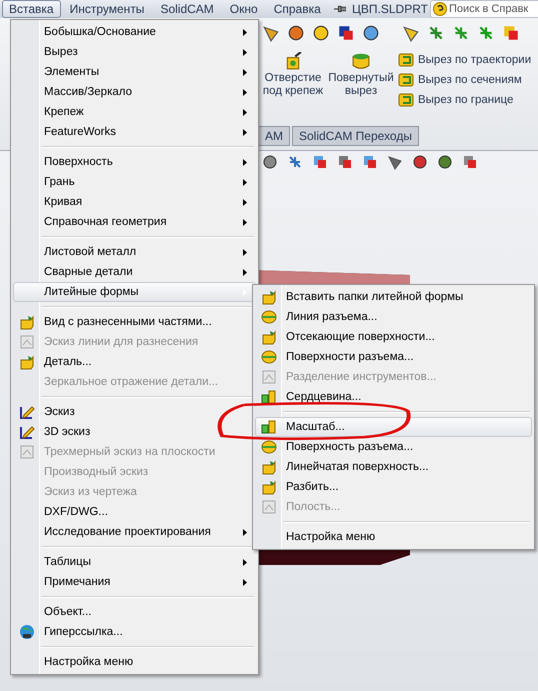  What do you see at coordinates (484, 9) in the screenshot?
I see `search-field: Поиск в Справк` at bounding box center [484, 9].